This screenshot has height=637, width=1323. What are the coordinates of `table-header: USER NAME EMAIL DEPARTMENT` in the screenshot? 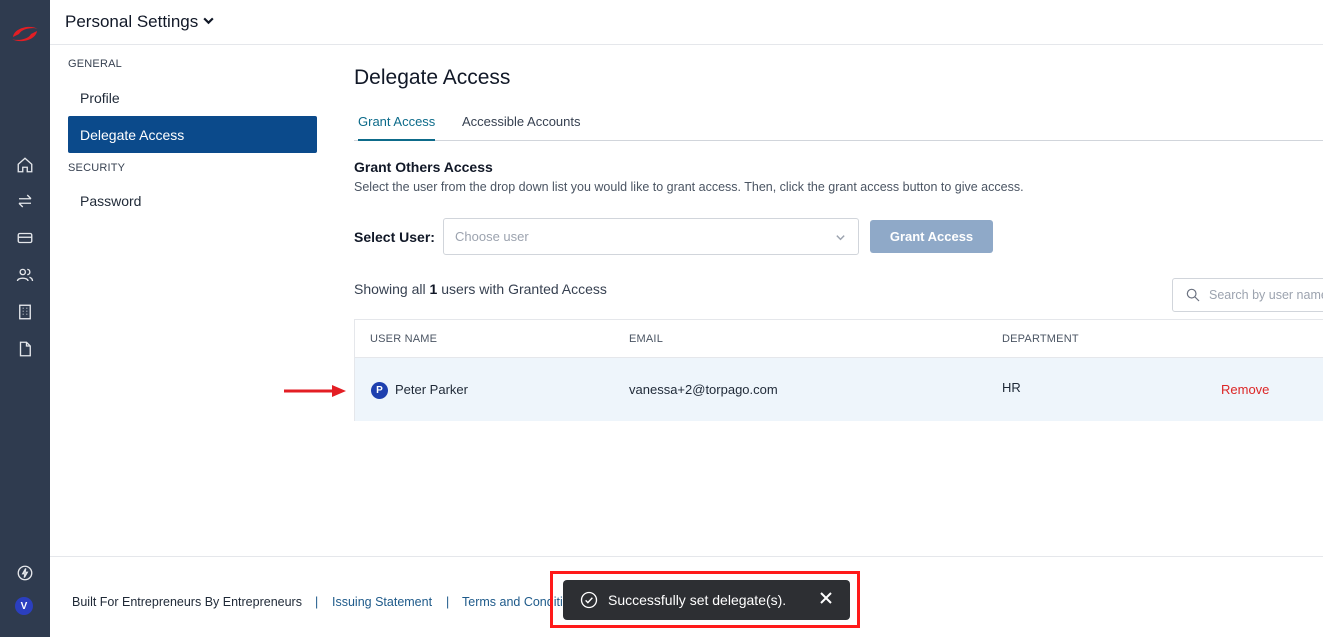 It's located at (839, 339).